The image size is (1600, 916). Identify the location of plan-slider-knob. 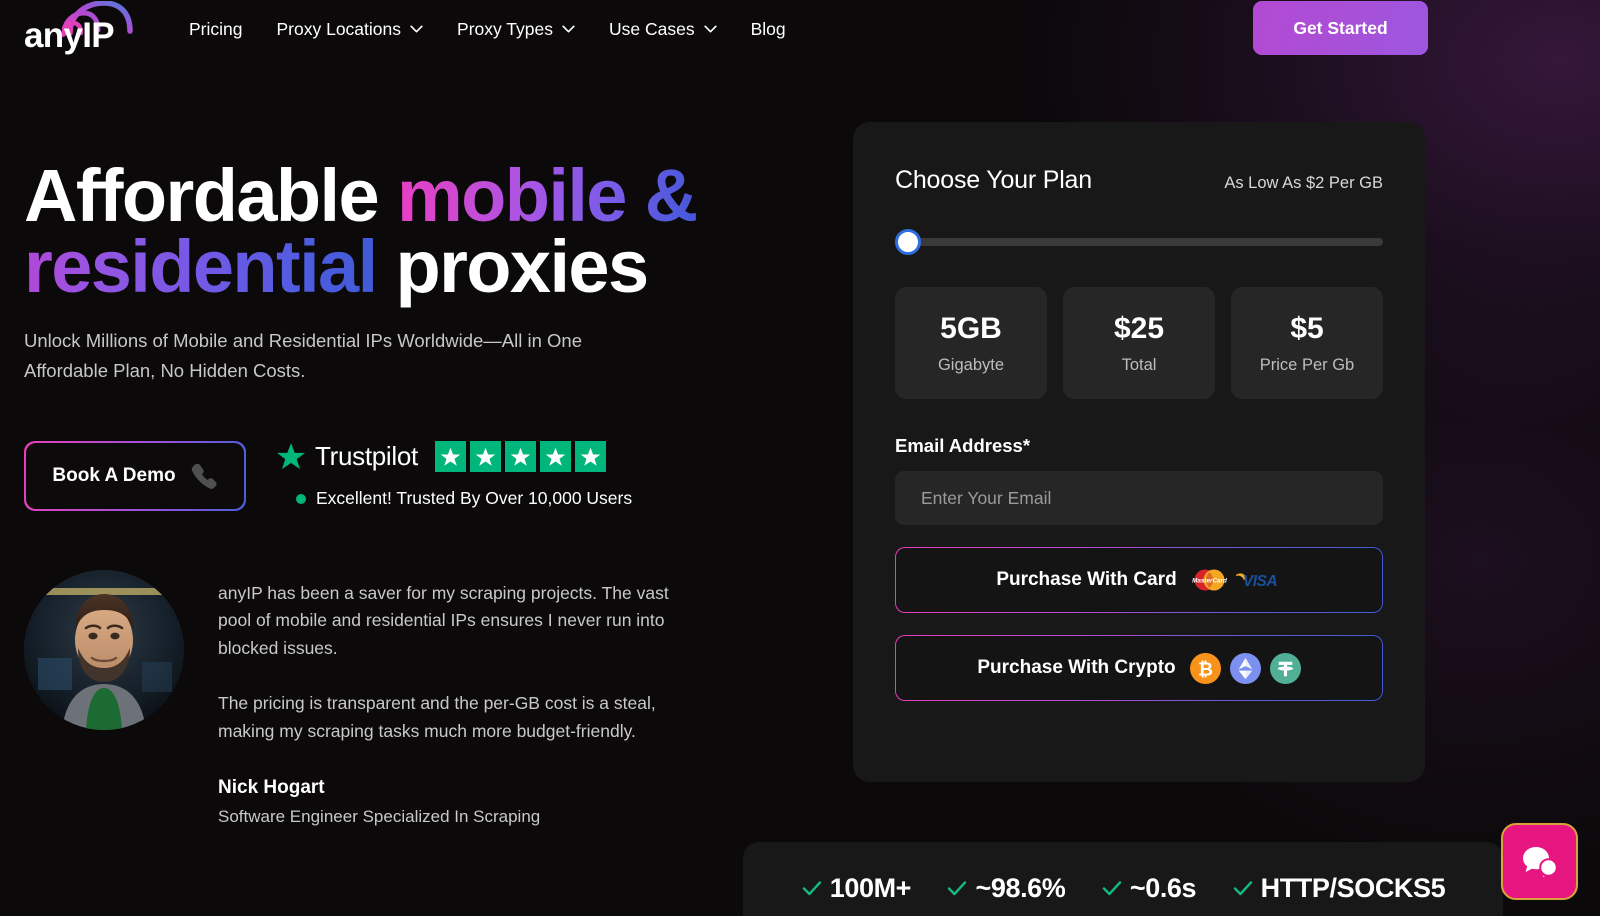
(908, 242).